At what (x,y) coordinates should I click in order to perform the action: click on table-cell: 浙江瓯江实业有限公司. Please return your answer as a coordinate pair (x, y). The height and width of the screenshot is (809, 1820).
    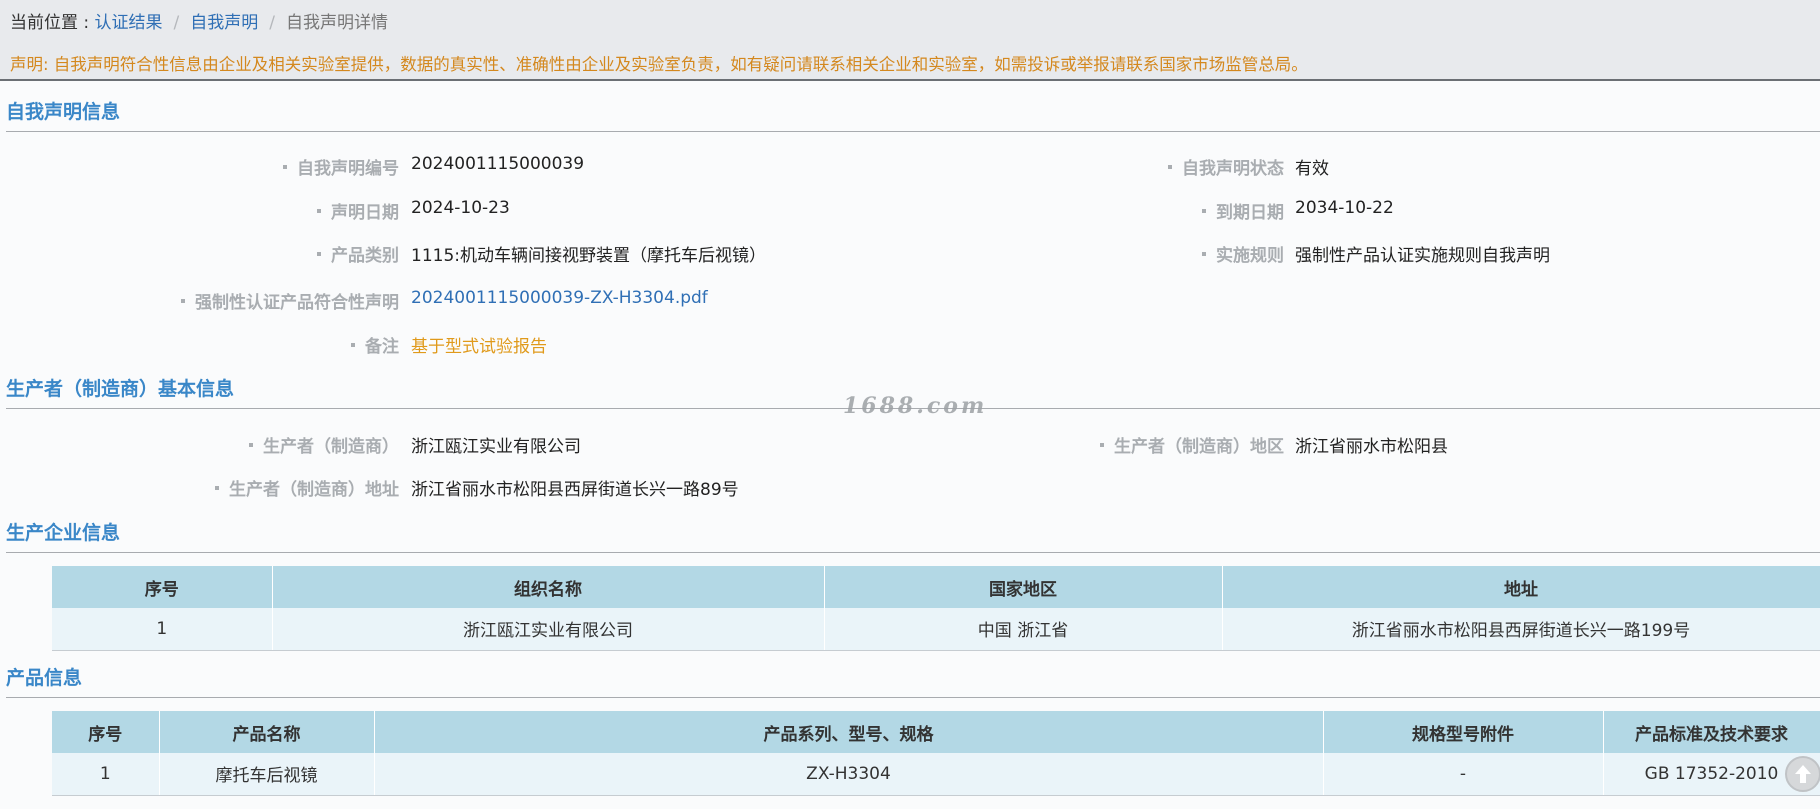
    Looking at the image, I should click on (548, 629).